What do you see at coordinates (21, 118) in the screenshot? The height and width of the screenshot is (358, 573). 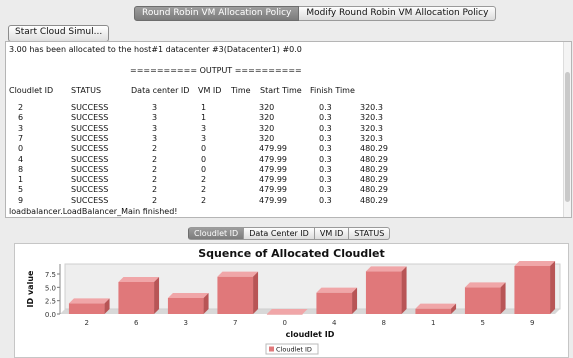 I see `table-cell: 6` at bounding box center [21, 118].